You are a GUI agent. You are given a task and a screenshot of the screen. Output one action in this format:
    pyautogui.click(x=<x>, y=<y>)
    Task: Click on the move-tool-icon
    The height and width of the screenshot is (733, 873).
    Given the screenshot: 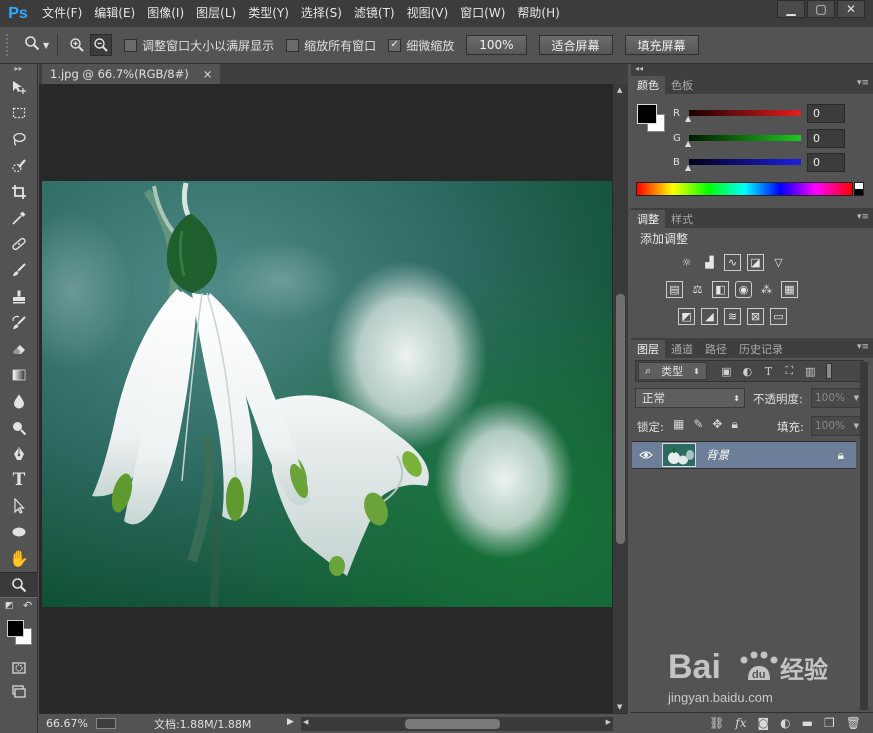 What is the action you would take?
    pyautogui.click(x=19, y=87)
    